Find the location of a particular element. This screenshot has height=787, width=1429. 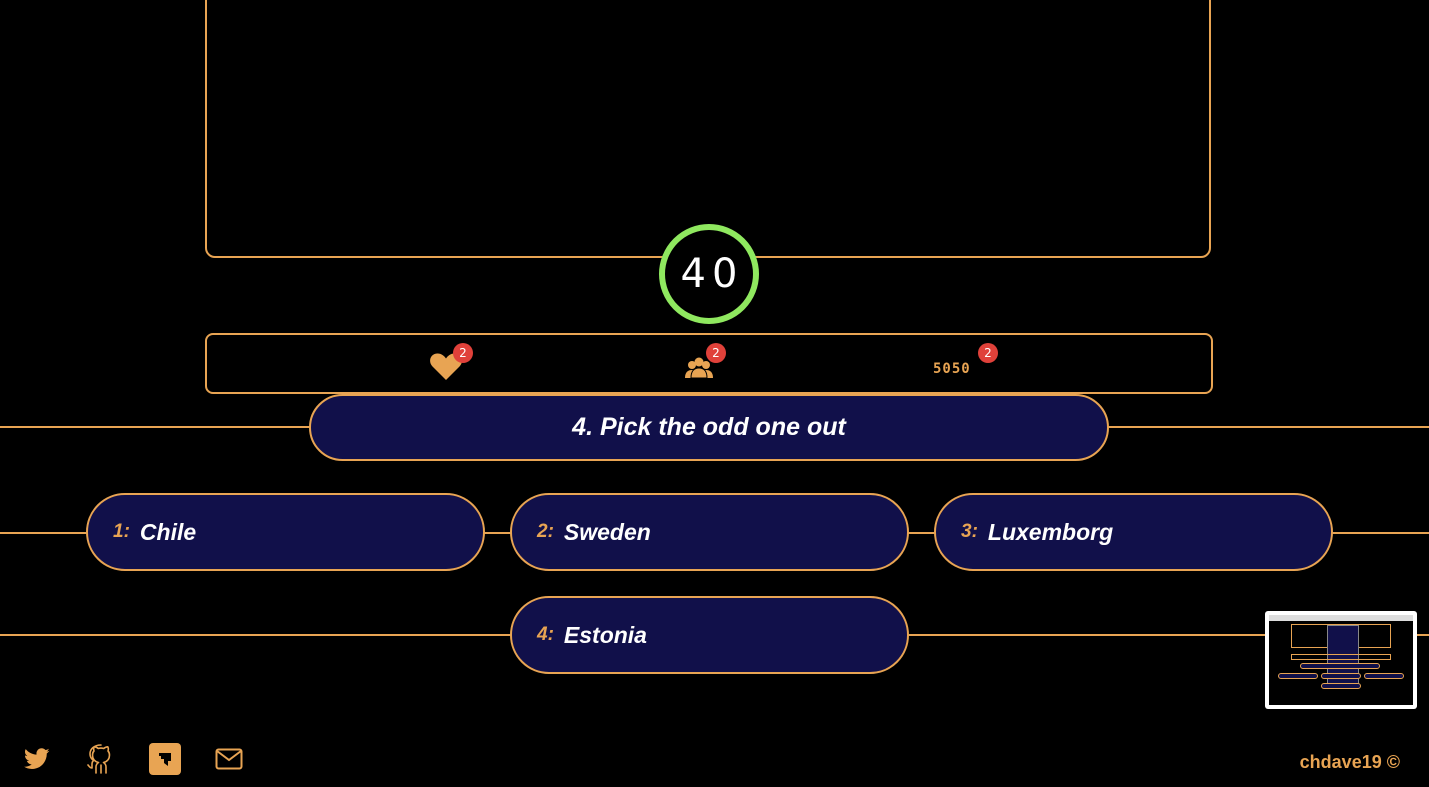

twitter-link is located at coordinates (37, 759).